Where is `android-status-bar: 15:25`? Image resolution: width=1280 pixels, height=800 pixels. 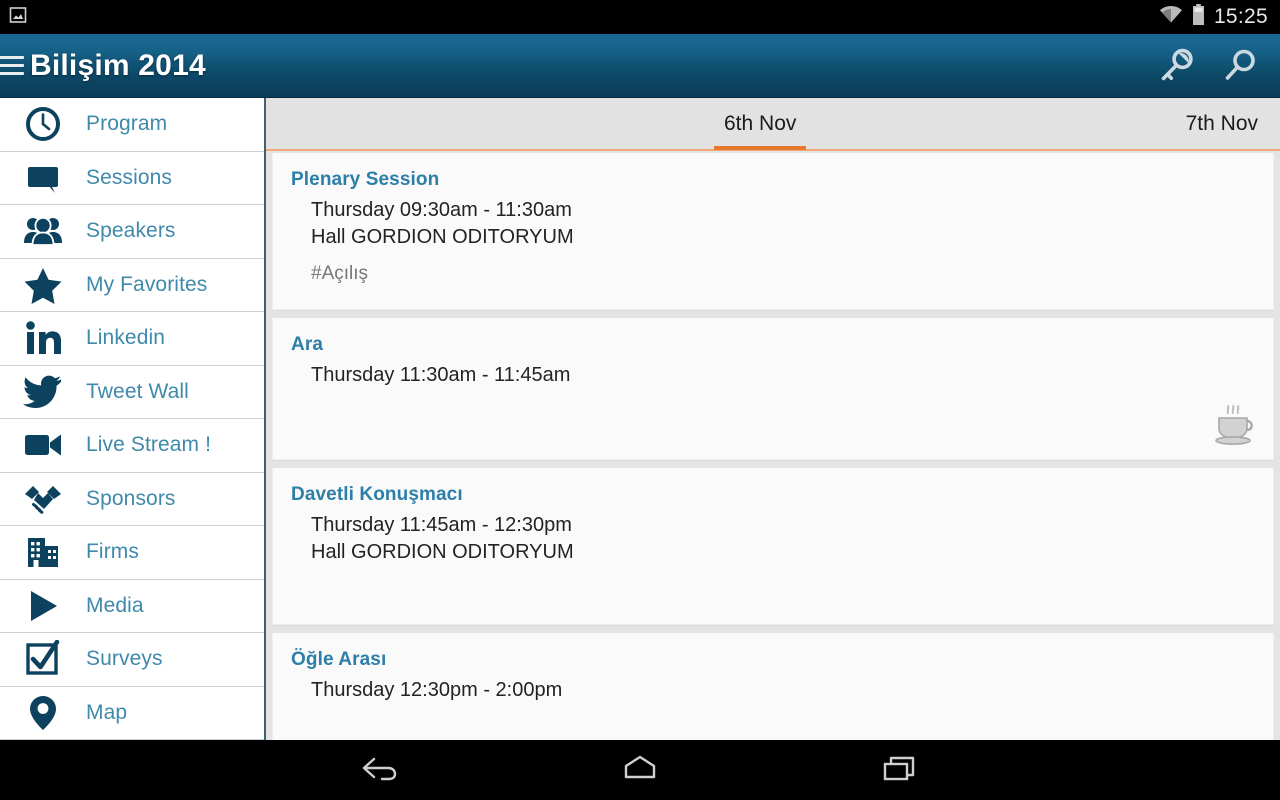 android-status-bar: 15:25 is located at coordinates (640, 17).